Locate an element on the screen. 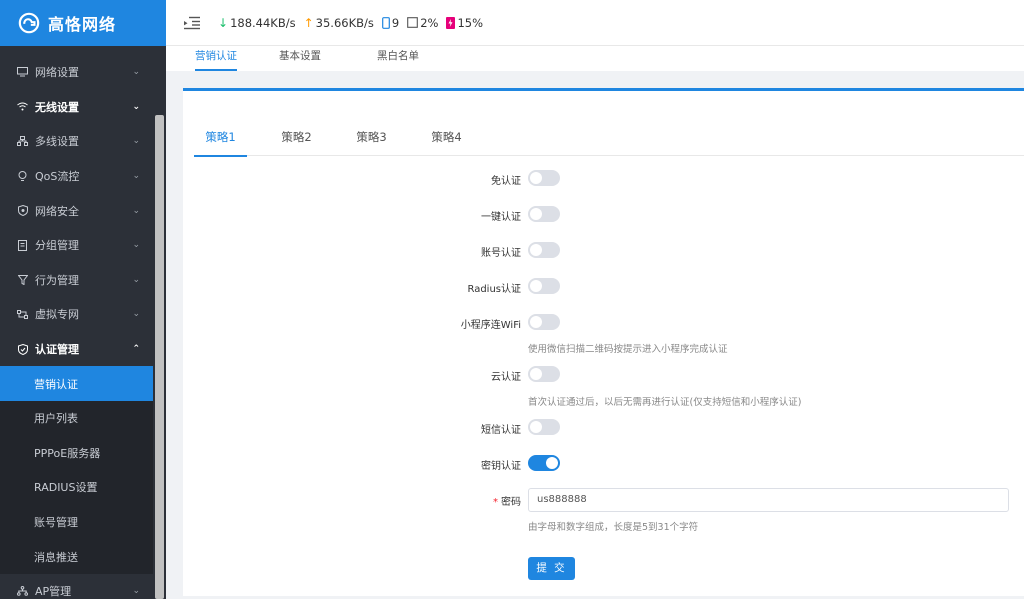 The width and height of the screenshot is (1024, 599). sidebar-item-vpn: 虚拟专网 ⌄ is located at coordinates (76, 314).